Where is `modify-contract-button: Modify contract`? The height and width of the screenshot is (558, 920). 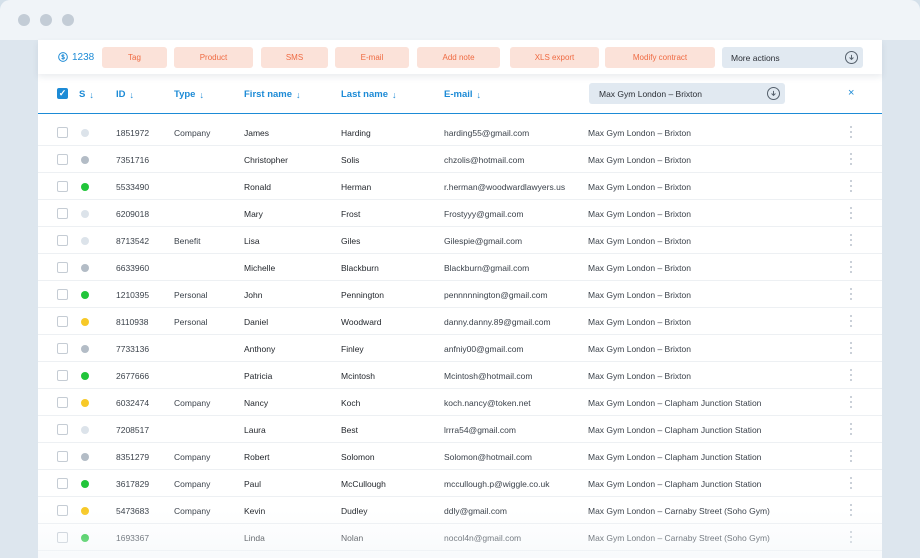
modify-contract-button: Modify contract is located at coordinates (660, 57).